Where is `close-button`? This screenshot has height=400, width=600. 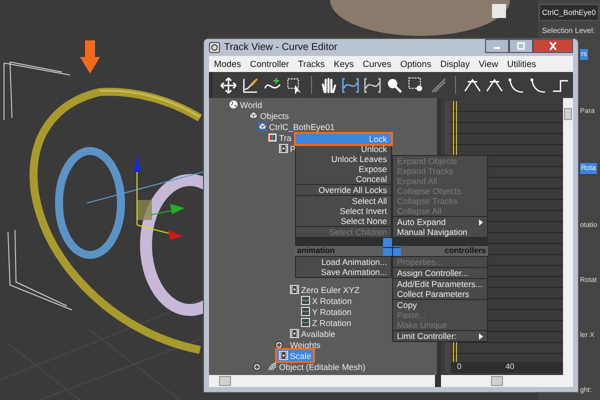
close-button is located at coordinates (553, 46).